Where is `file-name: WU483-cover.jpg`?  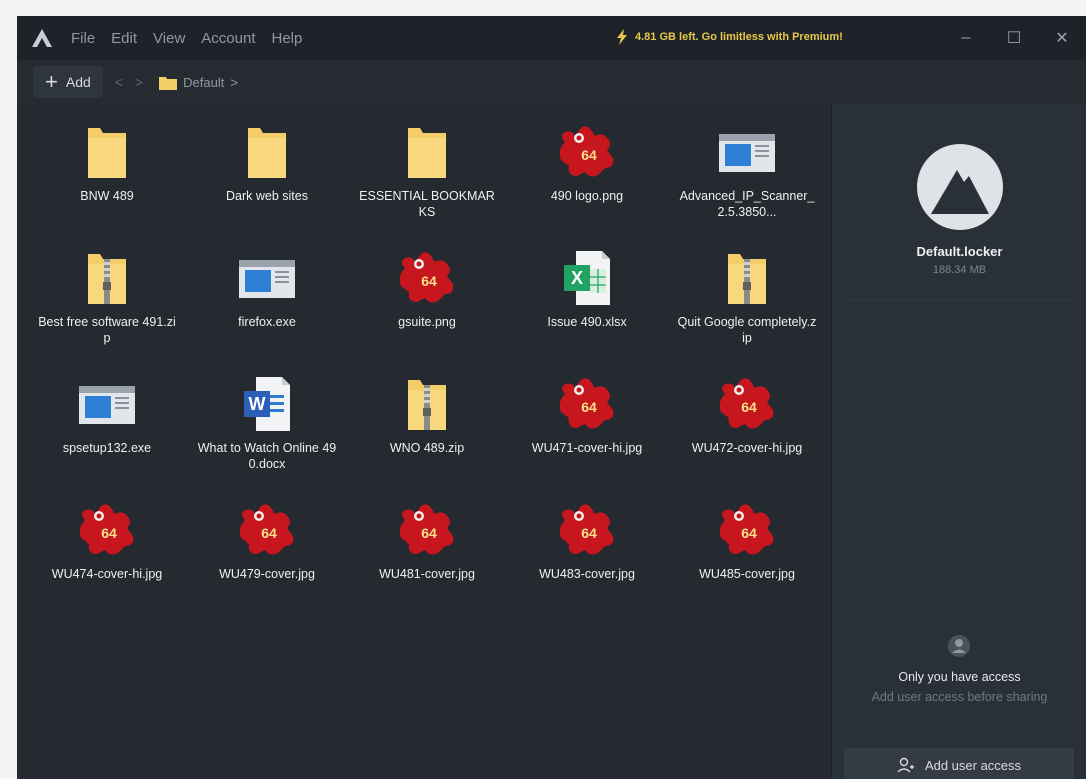 file-name: WU483-cover.jpg is located at coordinates (587, 574).